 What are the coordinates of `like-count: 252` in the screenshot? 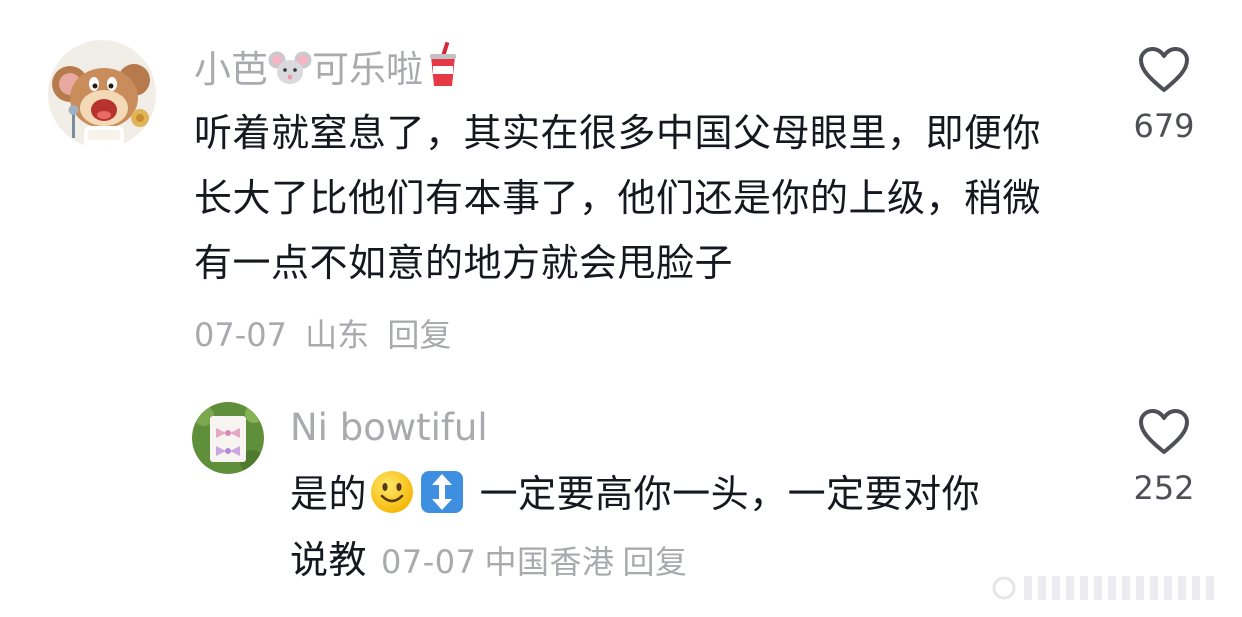 It's located at (1164, 488).